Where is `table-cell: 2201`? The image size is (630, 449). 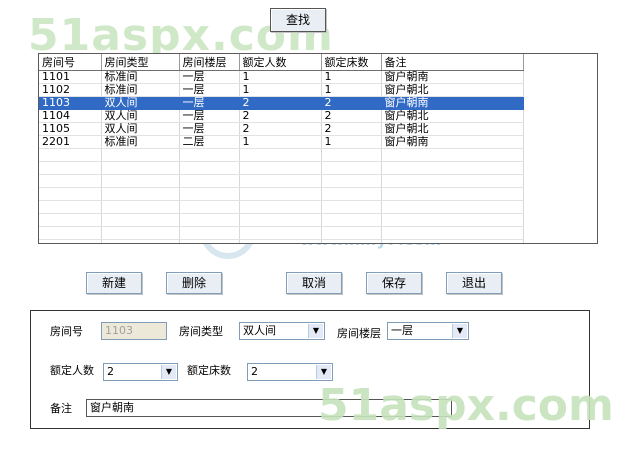
table-cell: 2201 is located at coordinates (70, 142).